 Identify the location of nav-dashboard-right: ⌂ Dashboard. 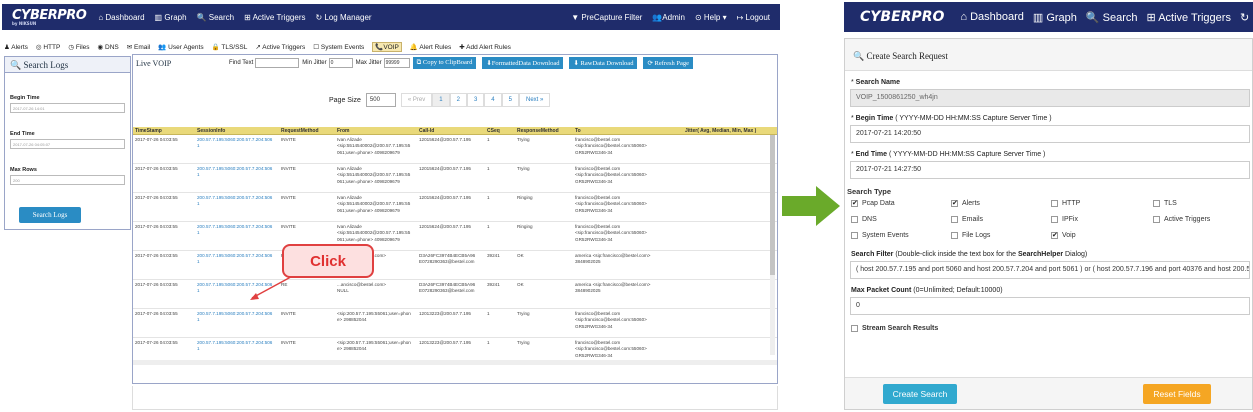
(992, 17).